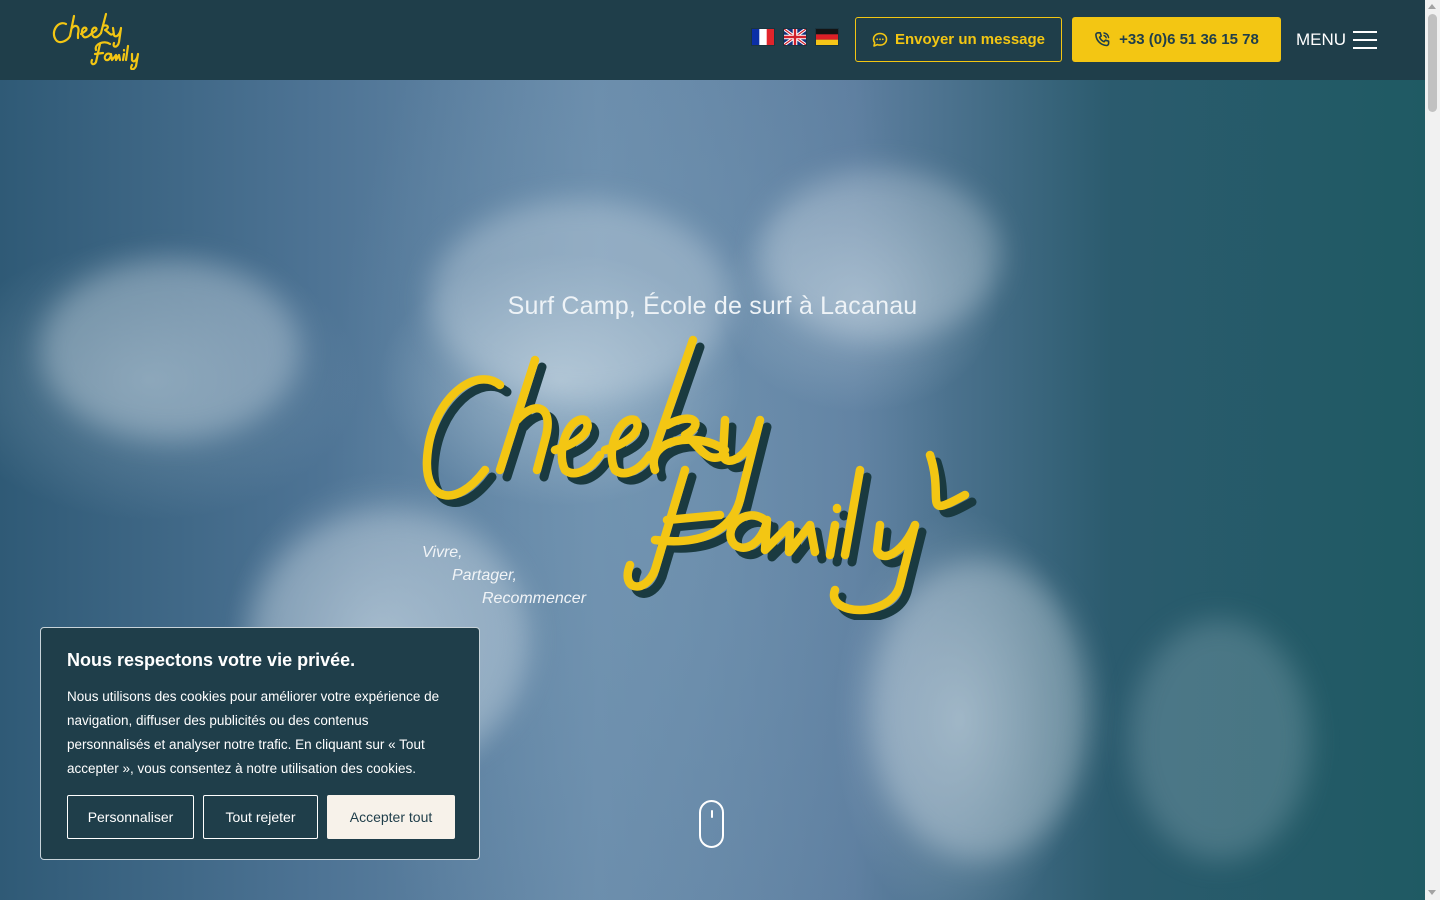 This screenshot has height=900, width=1440. Describe the element at coordinates (1321, 39) in the screenshot. I see `menu-label: MENU` at that location.